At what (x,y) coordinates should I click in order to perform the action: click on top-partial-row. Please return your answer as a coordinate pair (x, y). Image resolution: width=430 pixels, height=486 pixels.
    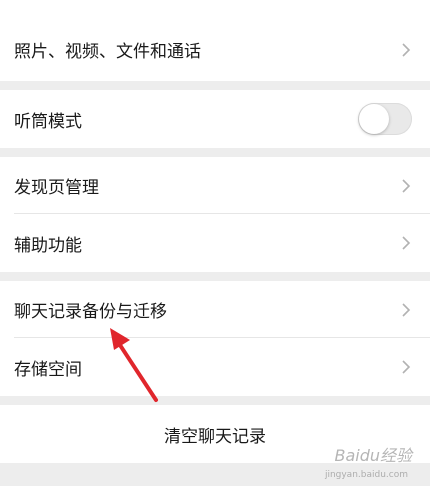
    Looking at the image, I should click on (215, 9).